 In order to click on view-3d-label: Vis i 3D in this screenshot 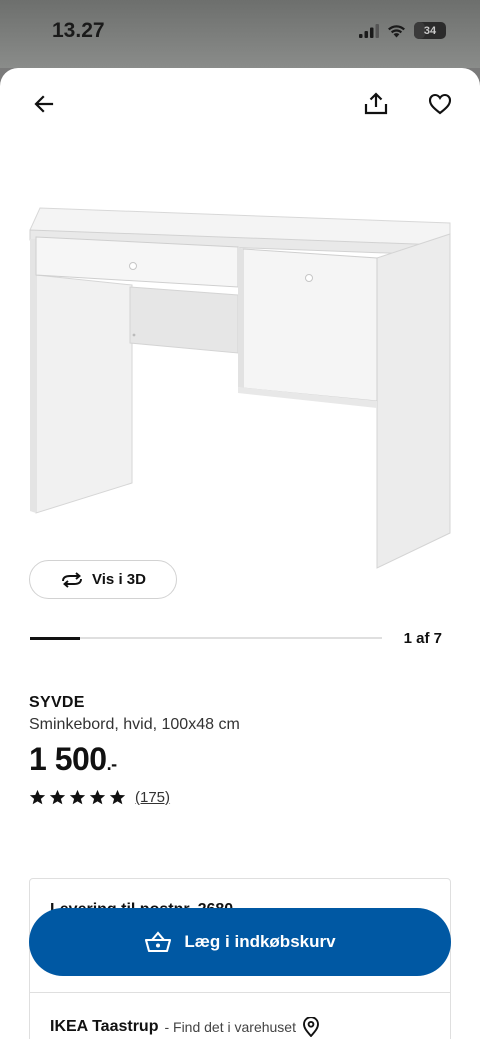, I will do `click(119, 579)`.